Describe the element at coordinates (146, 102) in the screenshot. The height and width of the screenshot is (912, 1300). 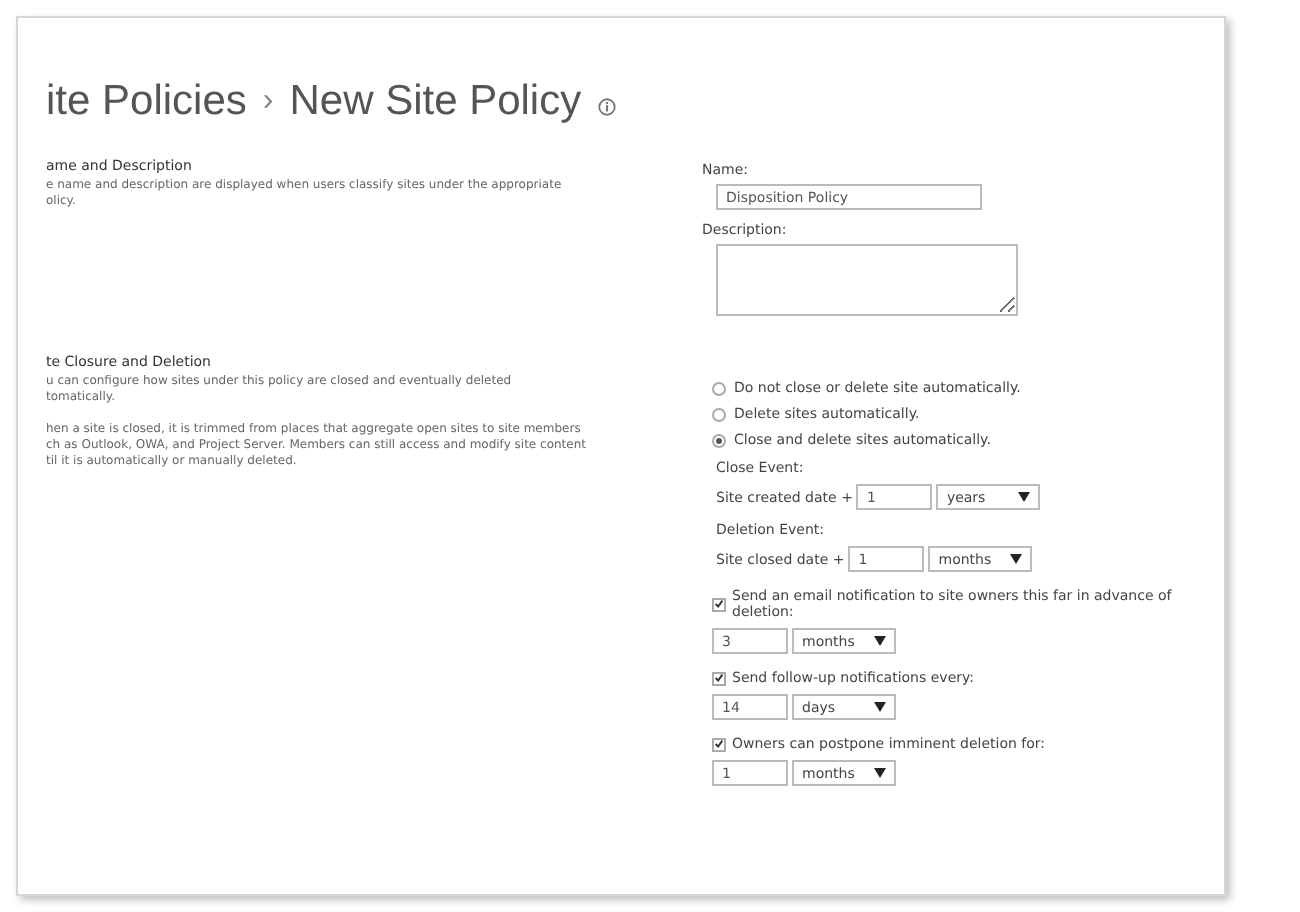
I see `page-title: ite Policies` at that location.